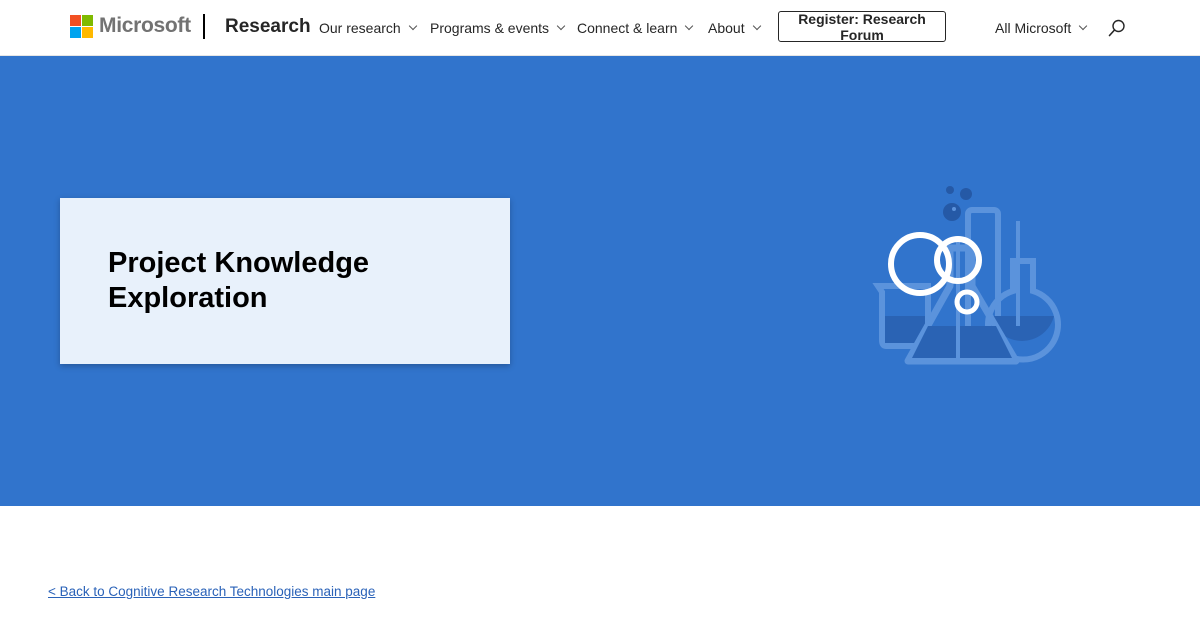 The height and width of the screenshot is (623, 1200). I want to click on page-title: Project Knowledge Exploration, so click(239, 280).